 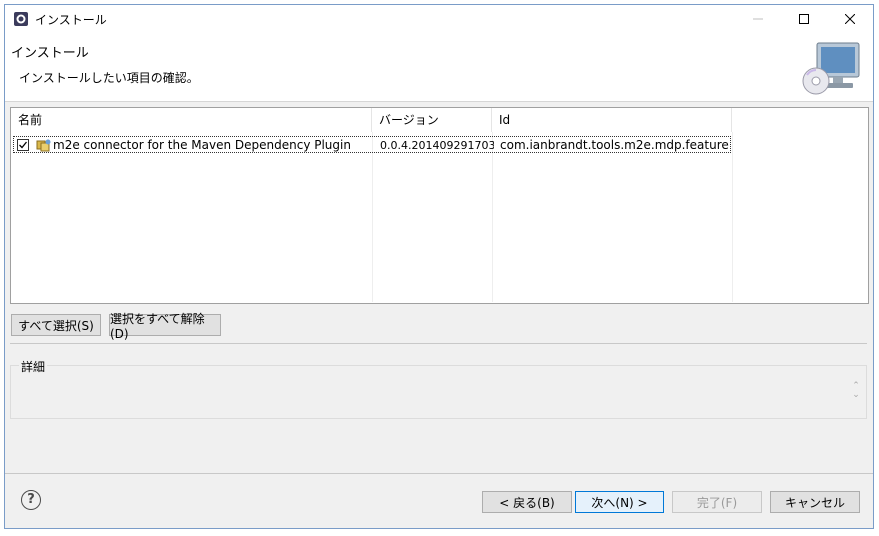 I want to click on next-button: 次へ(N) >, so click(x=619, y=502).